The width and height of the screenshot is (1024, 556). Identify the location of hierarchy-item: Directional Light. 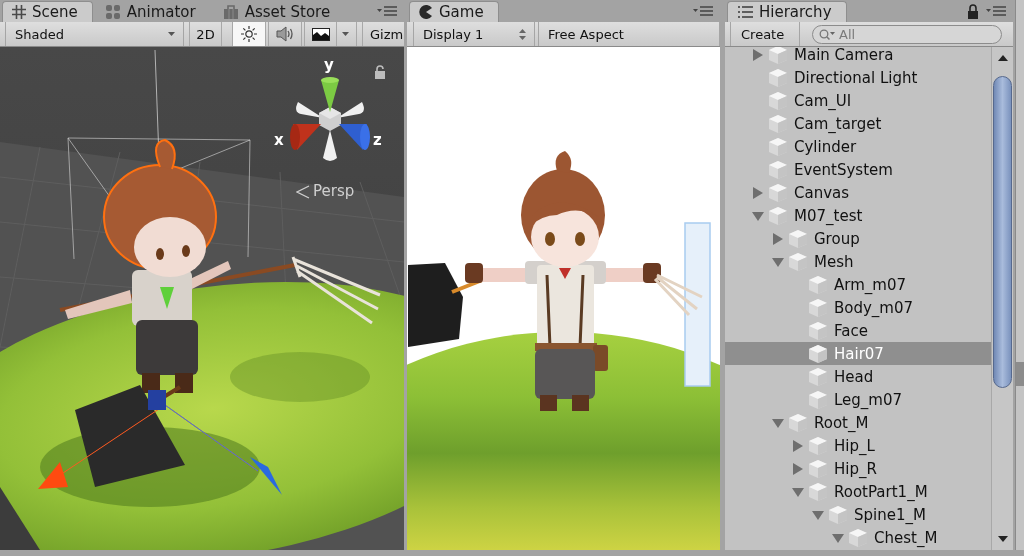
(858, 77).